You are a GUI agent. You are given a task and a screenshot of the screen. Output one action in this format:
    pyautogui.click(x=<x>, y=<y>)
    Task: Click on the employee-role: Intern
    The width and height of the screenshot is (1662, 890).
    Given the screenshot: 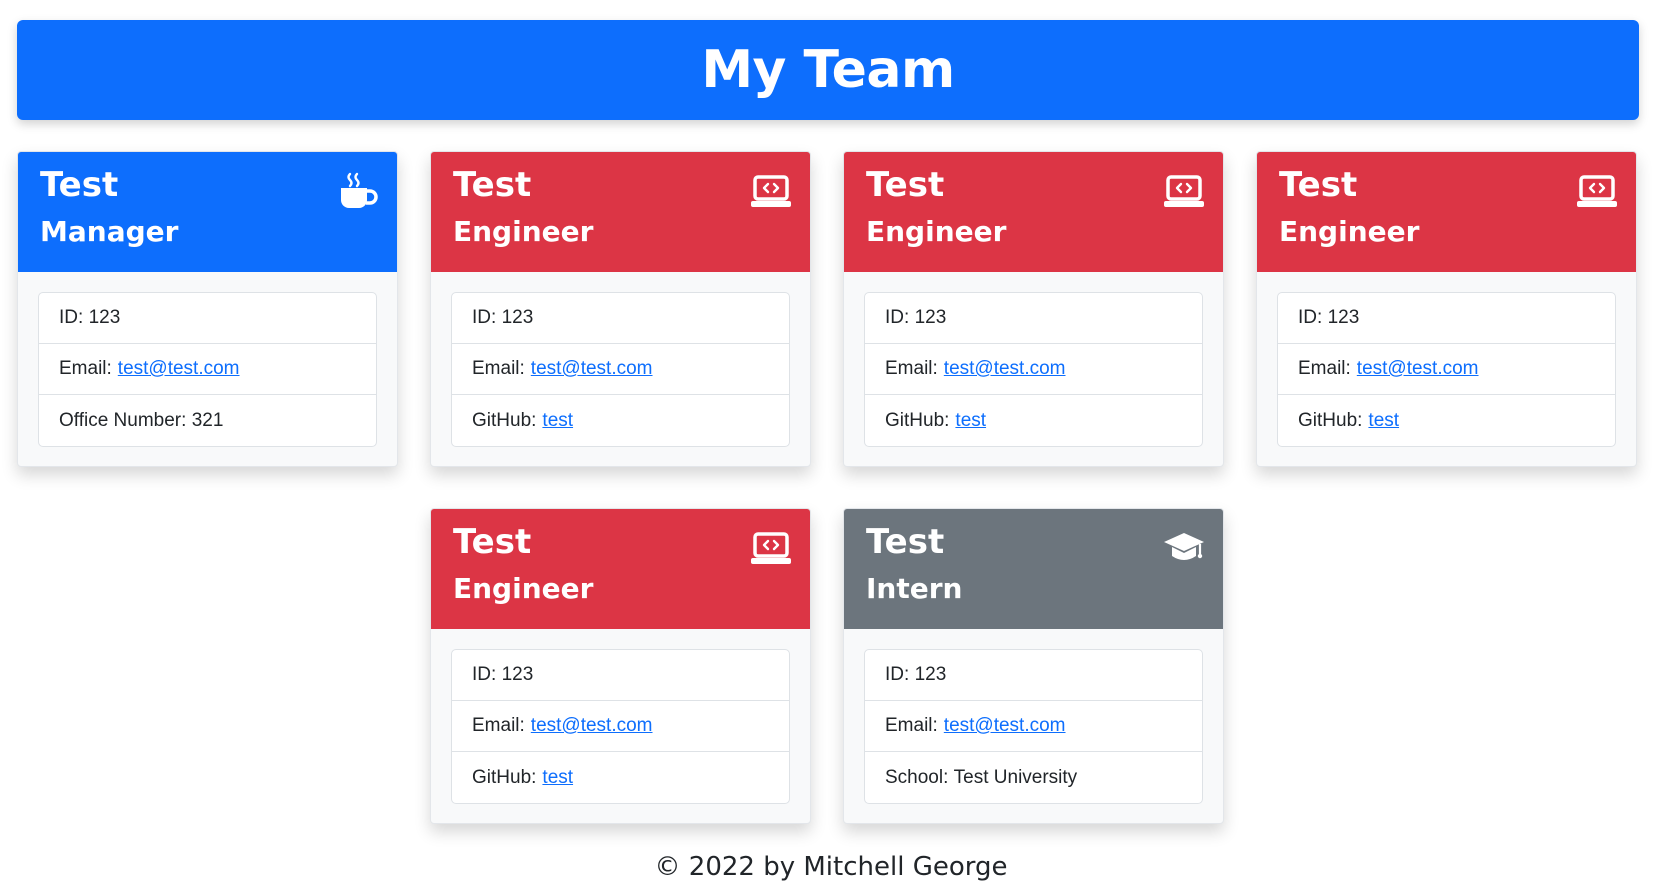 What is the action you would take?
    pyautogui.click(x=914, y=588)
    